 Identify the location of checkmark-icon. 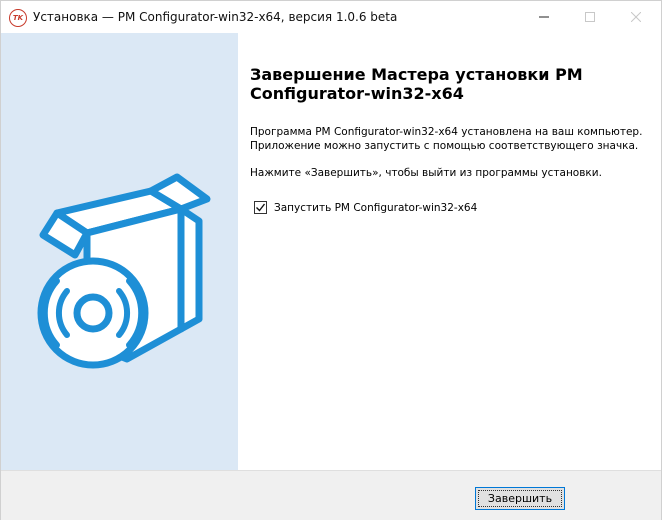
(261, 207).